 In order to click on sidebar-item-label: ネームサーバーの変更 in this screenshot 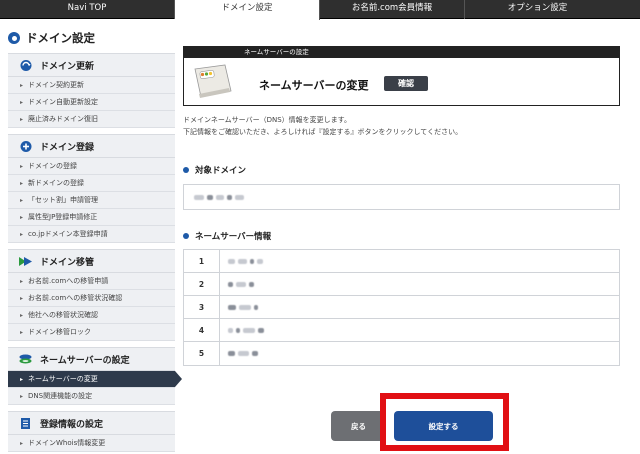, I will do `click(63, 379)`.